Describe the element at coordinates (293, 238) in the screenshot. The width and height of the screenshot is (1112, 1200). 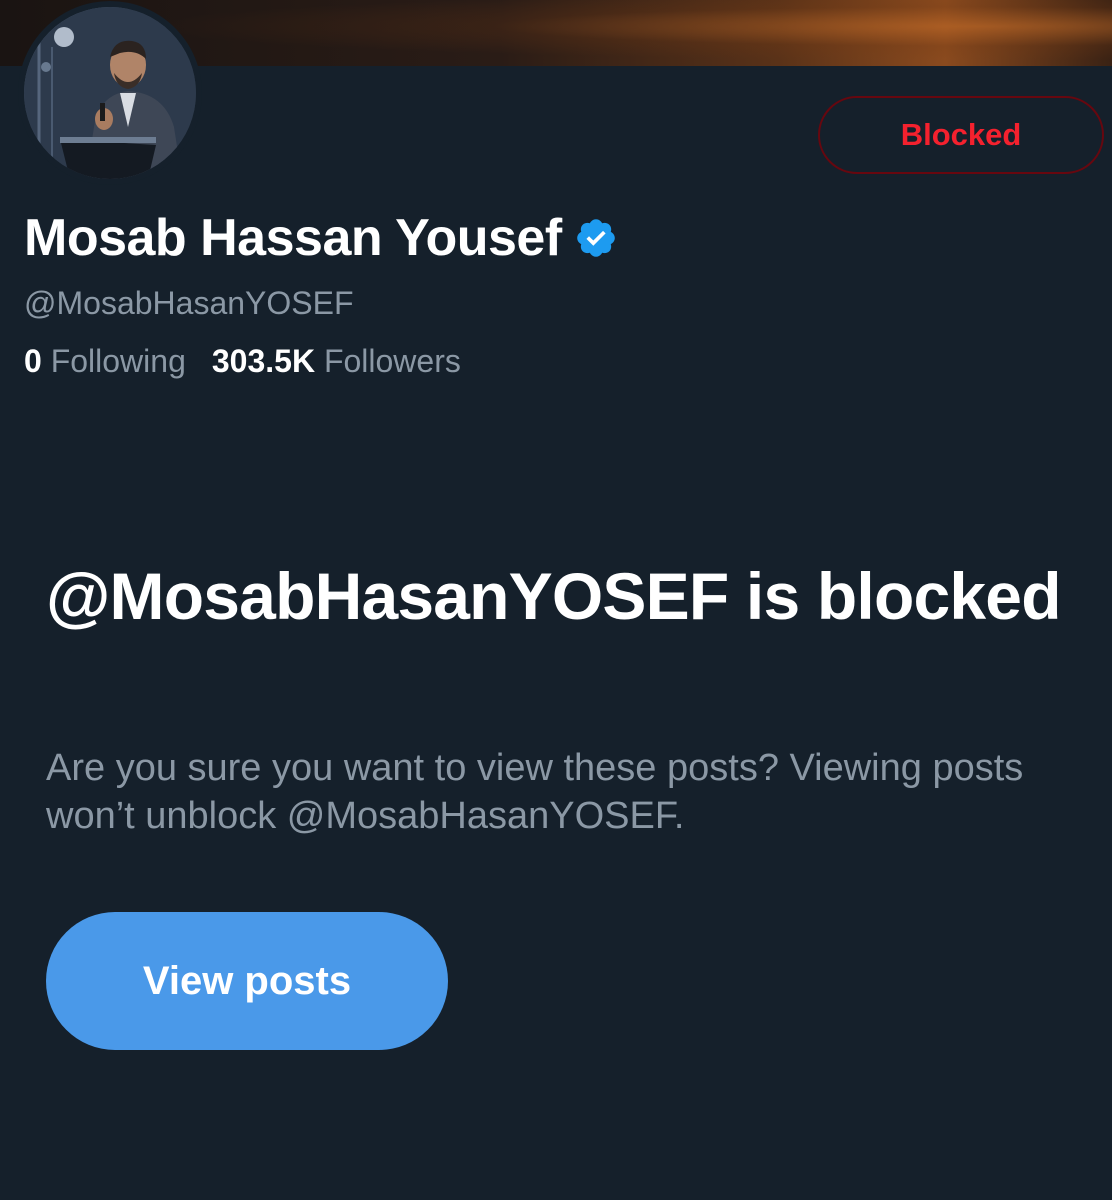
I see `display-name: Mosab Hassan Yousef` at that location.